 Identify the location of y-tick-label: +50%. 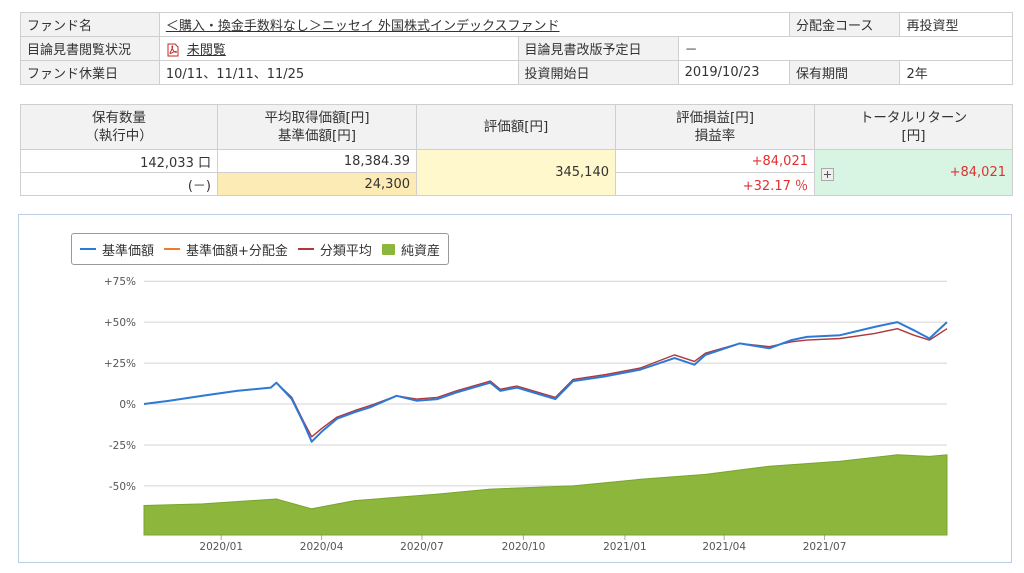
(120, 323).